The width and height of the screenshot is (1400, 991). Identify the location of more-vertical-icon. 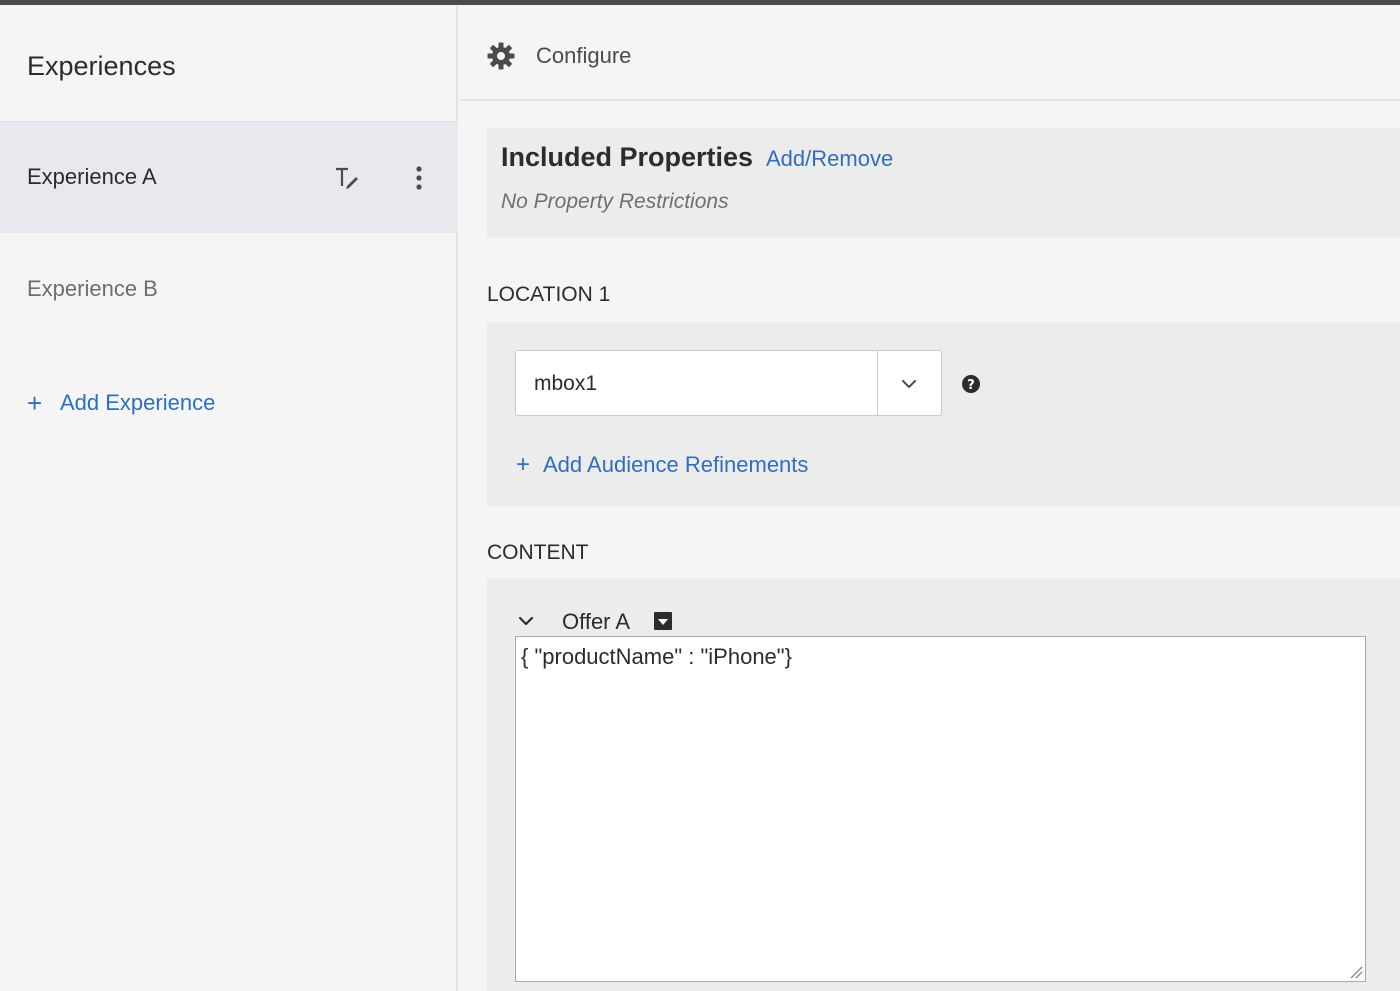
(419, 178).